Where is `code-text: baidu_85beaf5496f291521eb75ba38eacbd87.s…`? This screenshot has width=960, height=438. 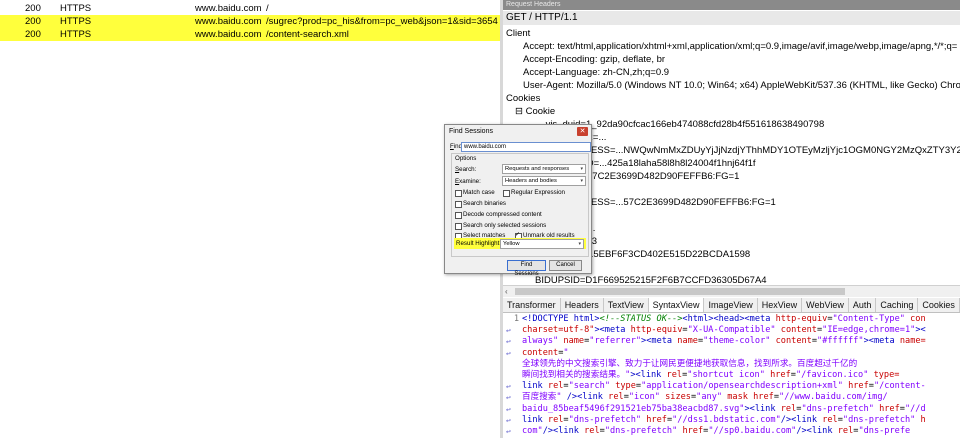
code-text: baidu_85beaf5496f291521eb75ba38eacbd87.s… is located at coordinates (724, 408).